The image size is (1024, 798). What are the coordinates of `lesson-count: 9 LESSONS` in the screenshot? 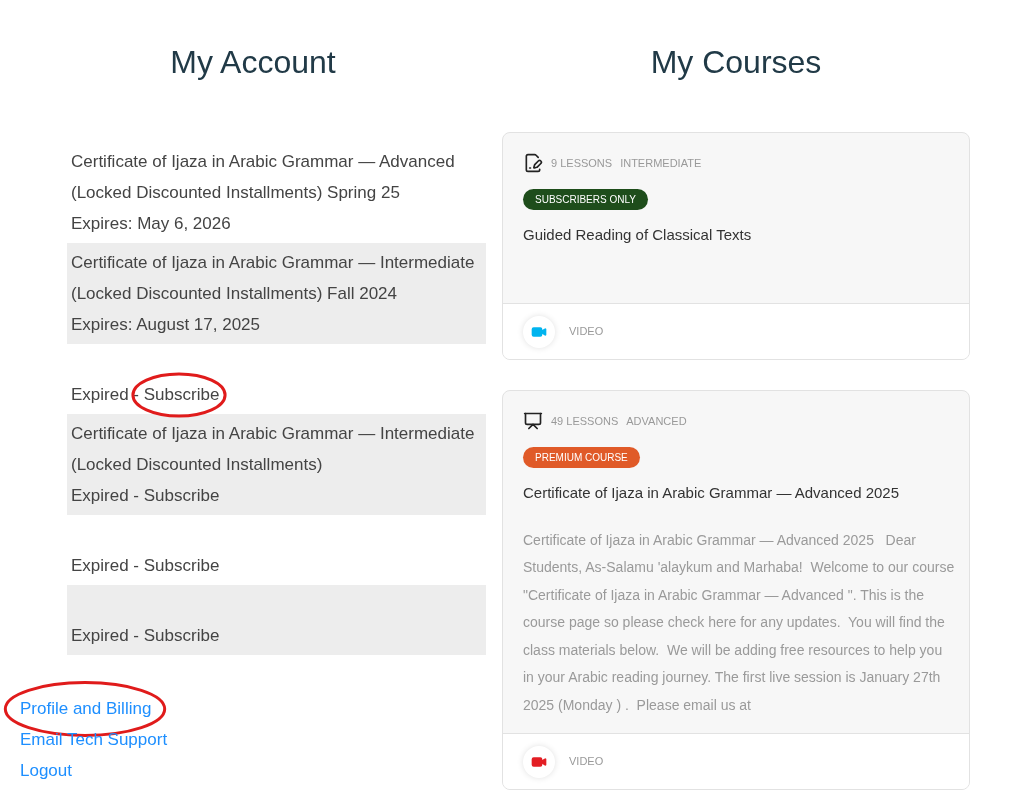 It's located at (582, 163).